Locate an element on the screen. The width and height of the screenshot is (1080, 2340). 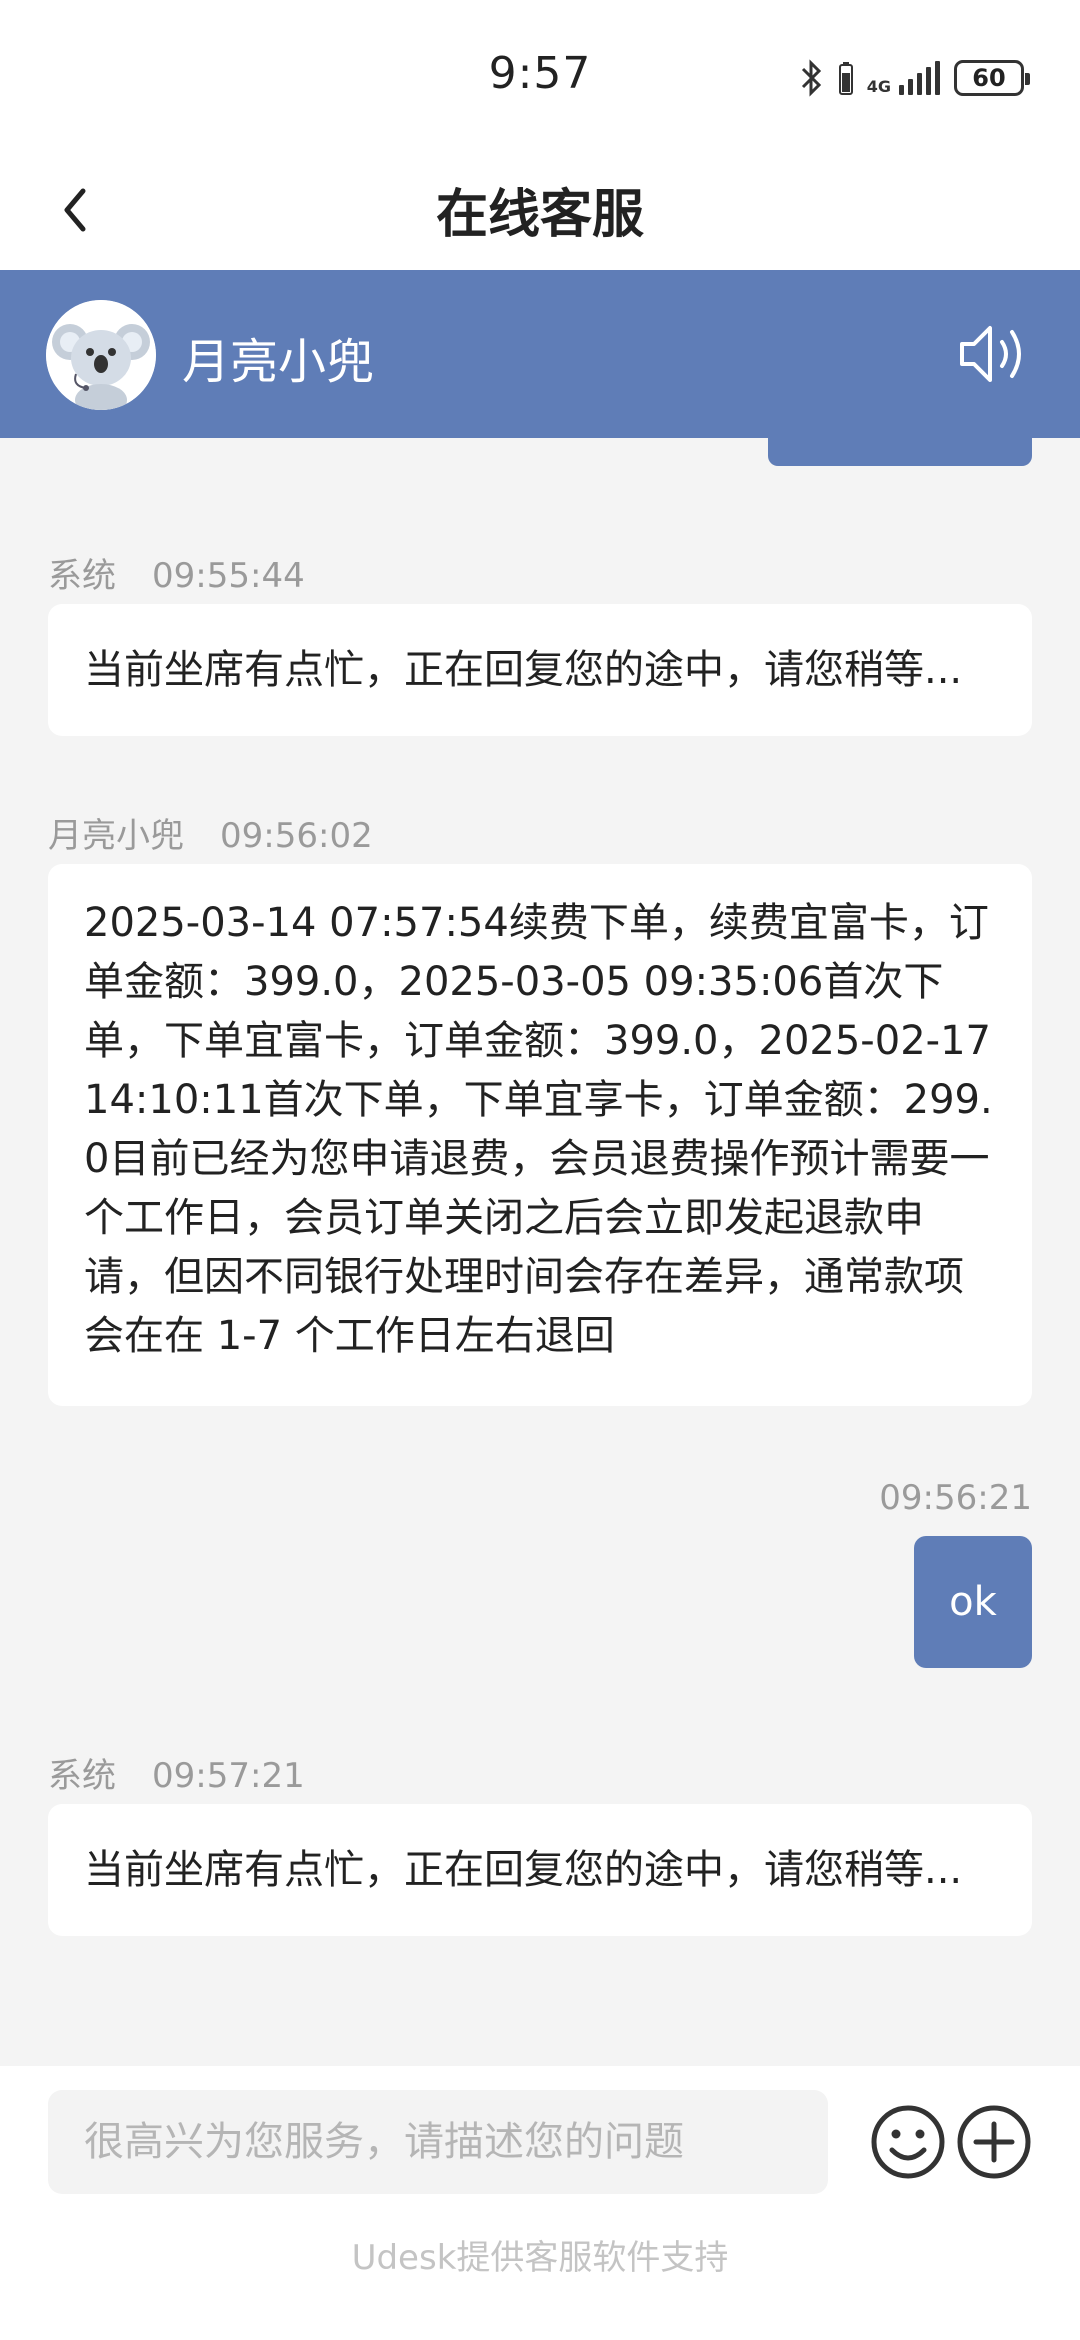
agent-name: 月亮小兜 is located at coordinates (278, 362).